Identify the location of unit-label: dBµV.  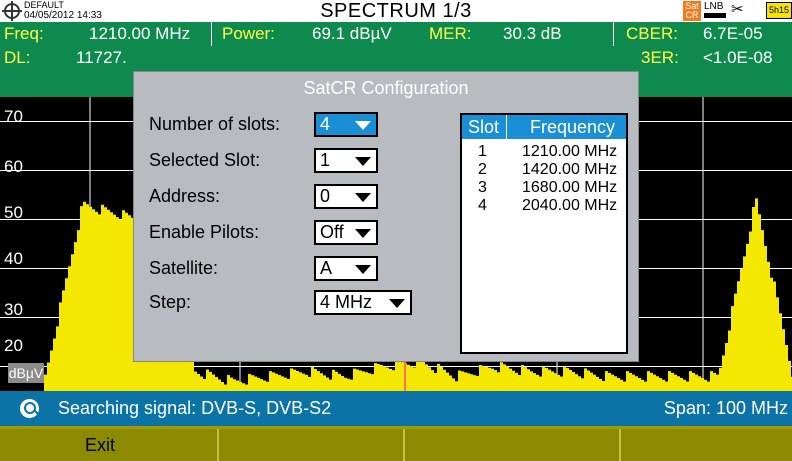
(26, 373).